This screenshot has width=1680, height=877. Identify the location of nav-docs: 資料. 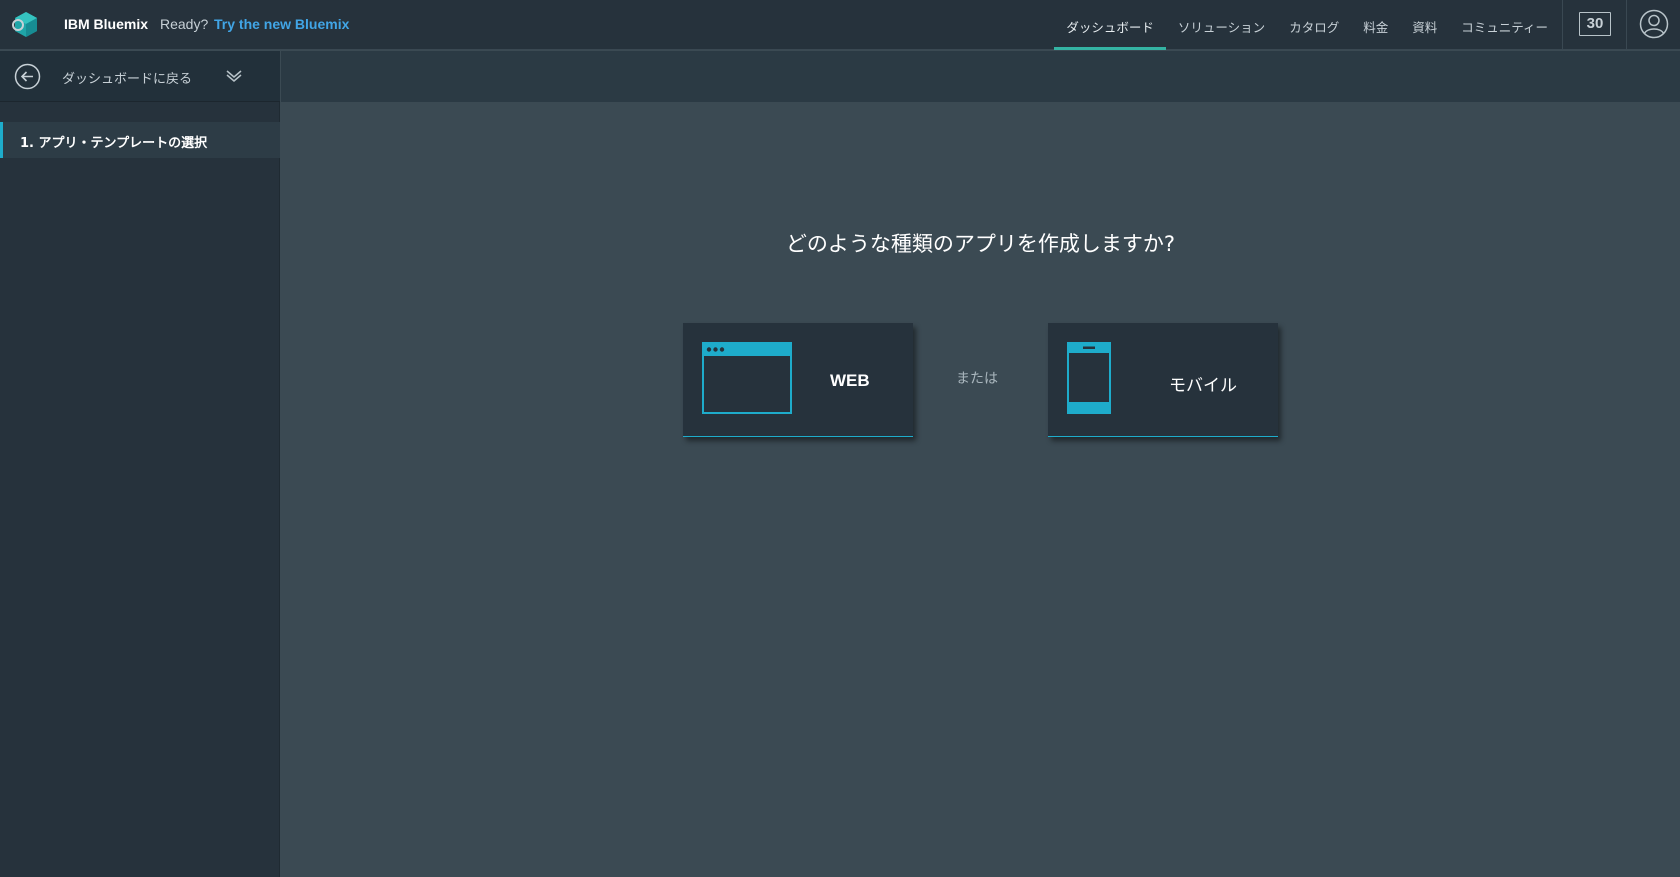
(1424, 25).